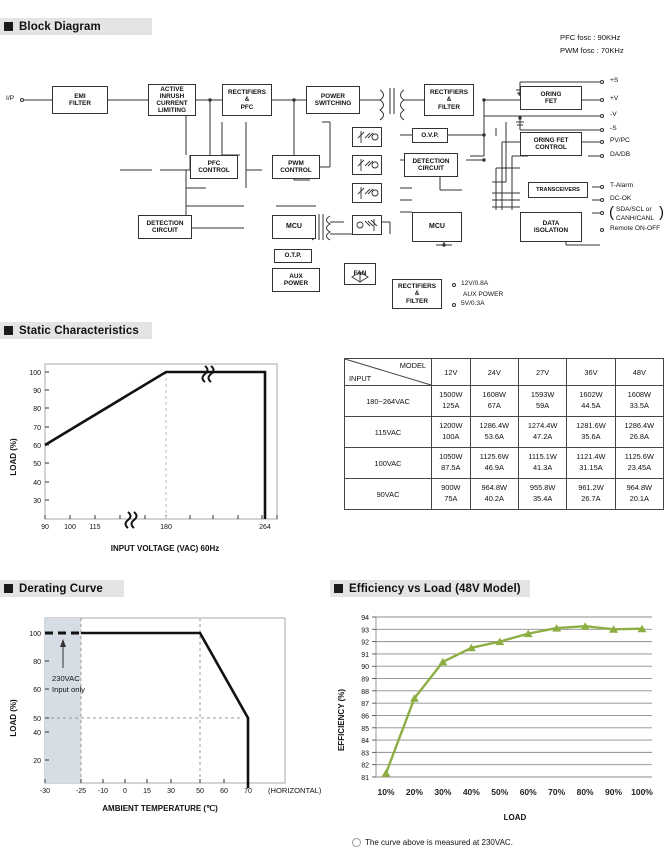 This screenshot has width=670, height=859. What do you see at coordinates (591, 426) in the screenshot?
I see `cell-watt: 1281.6W` at bounding box center [591, 426].